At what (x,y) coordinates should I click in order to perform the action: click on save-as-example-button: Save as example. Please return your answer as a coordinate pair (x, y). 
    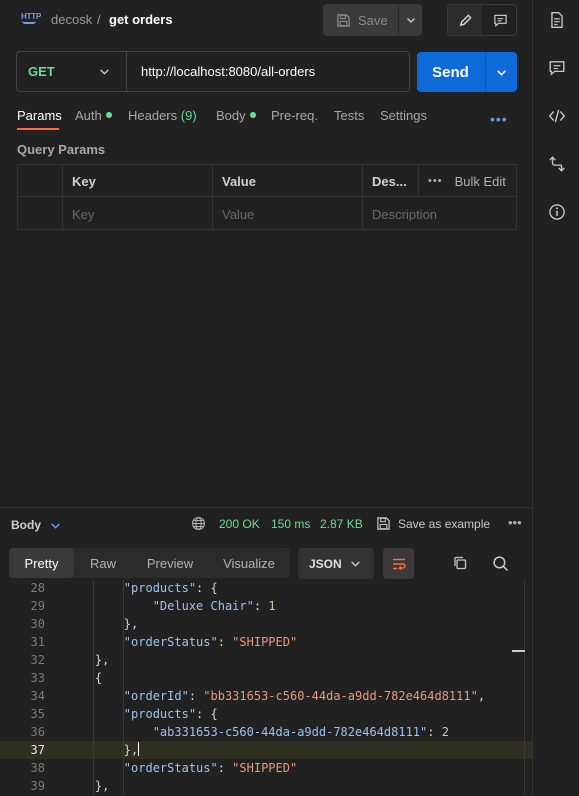
    Looking at the image, I should click on (444, 524).